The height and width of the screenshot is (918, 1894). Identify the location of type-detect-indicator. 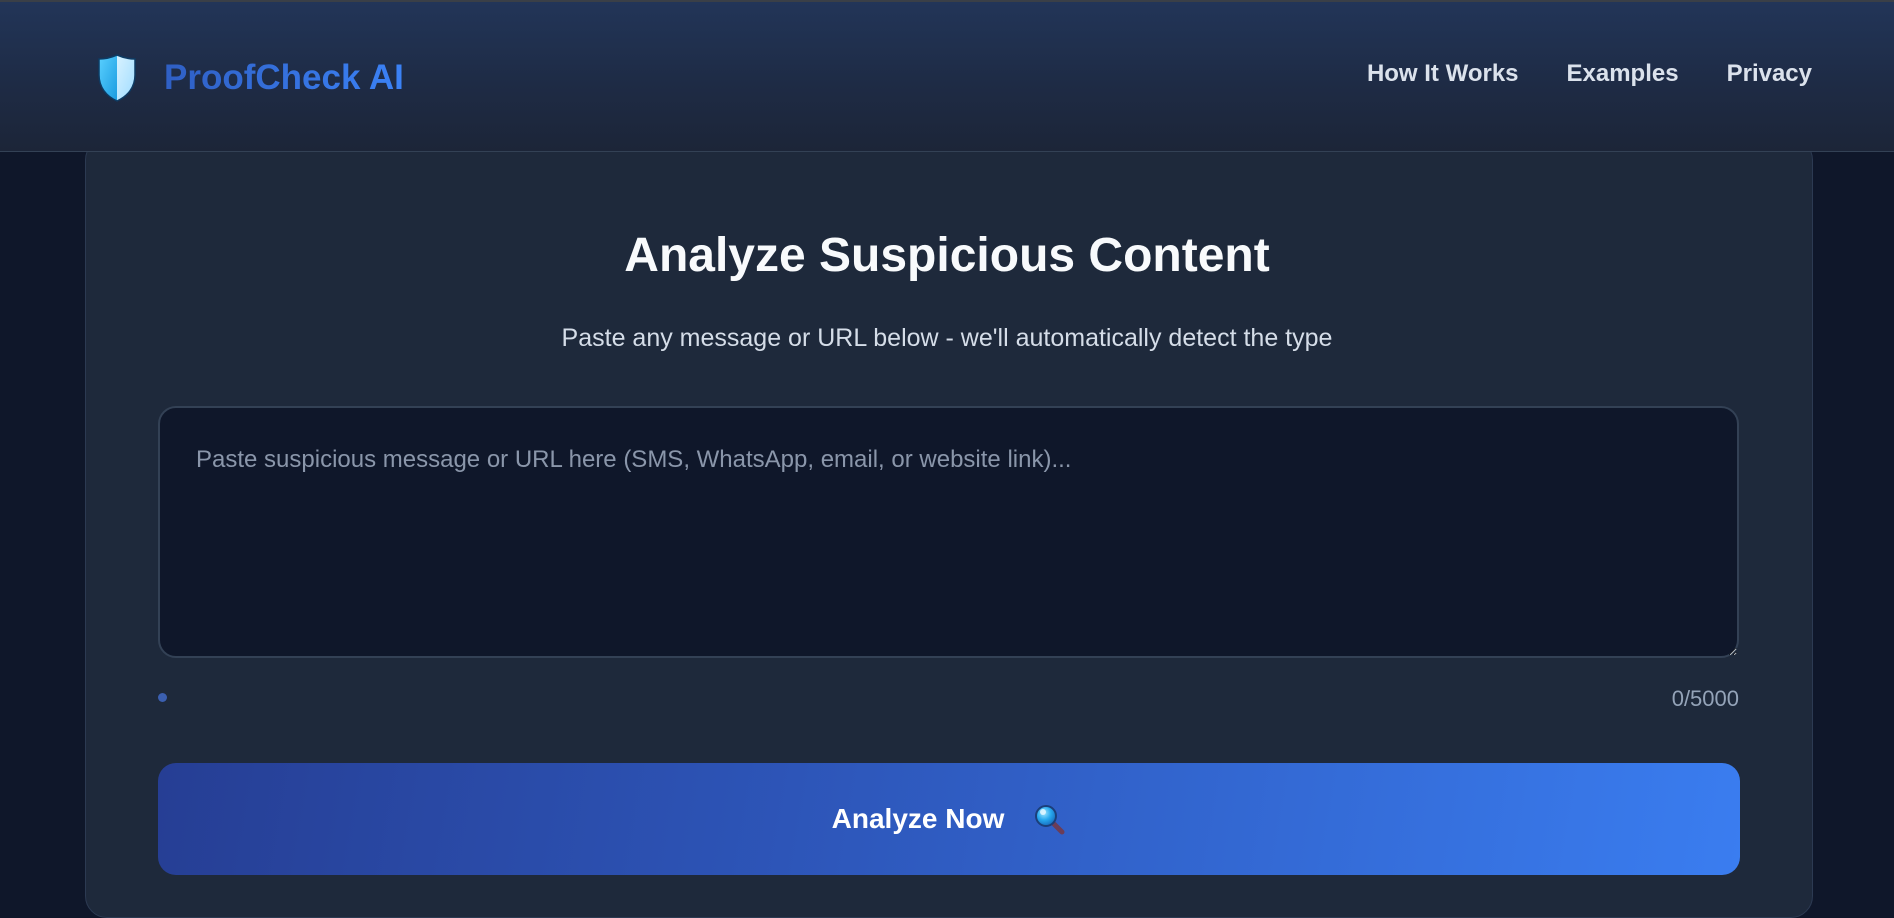
(162, 697).